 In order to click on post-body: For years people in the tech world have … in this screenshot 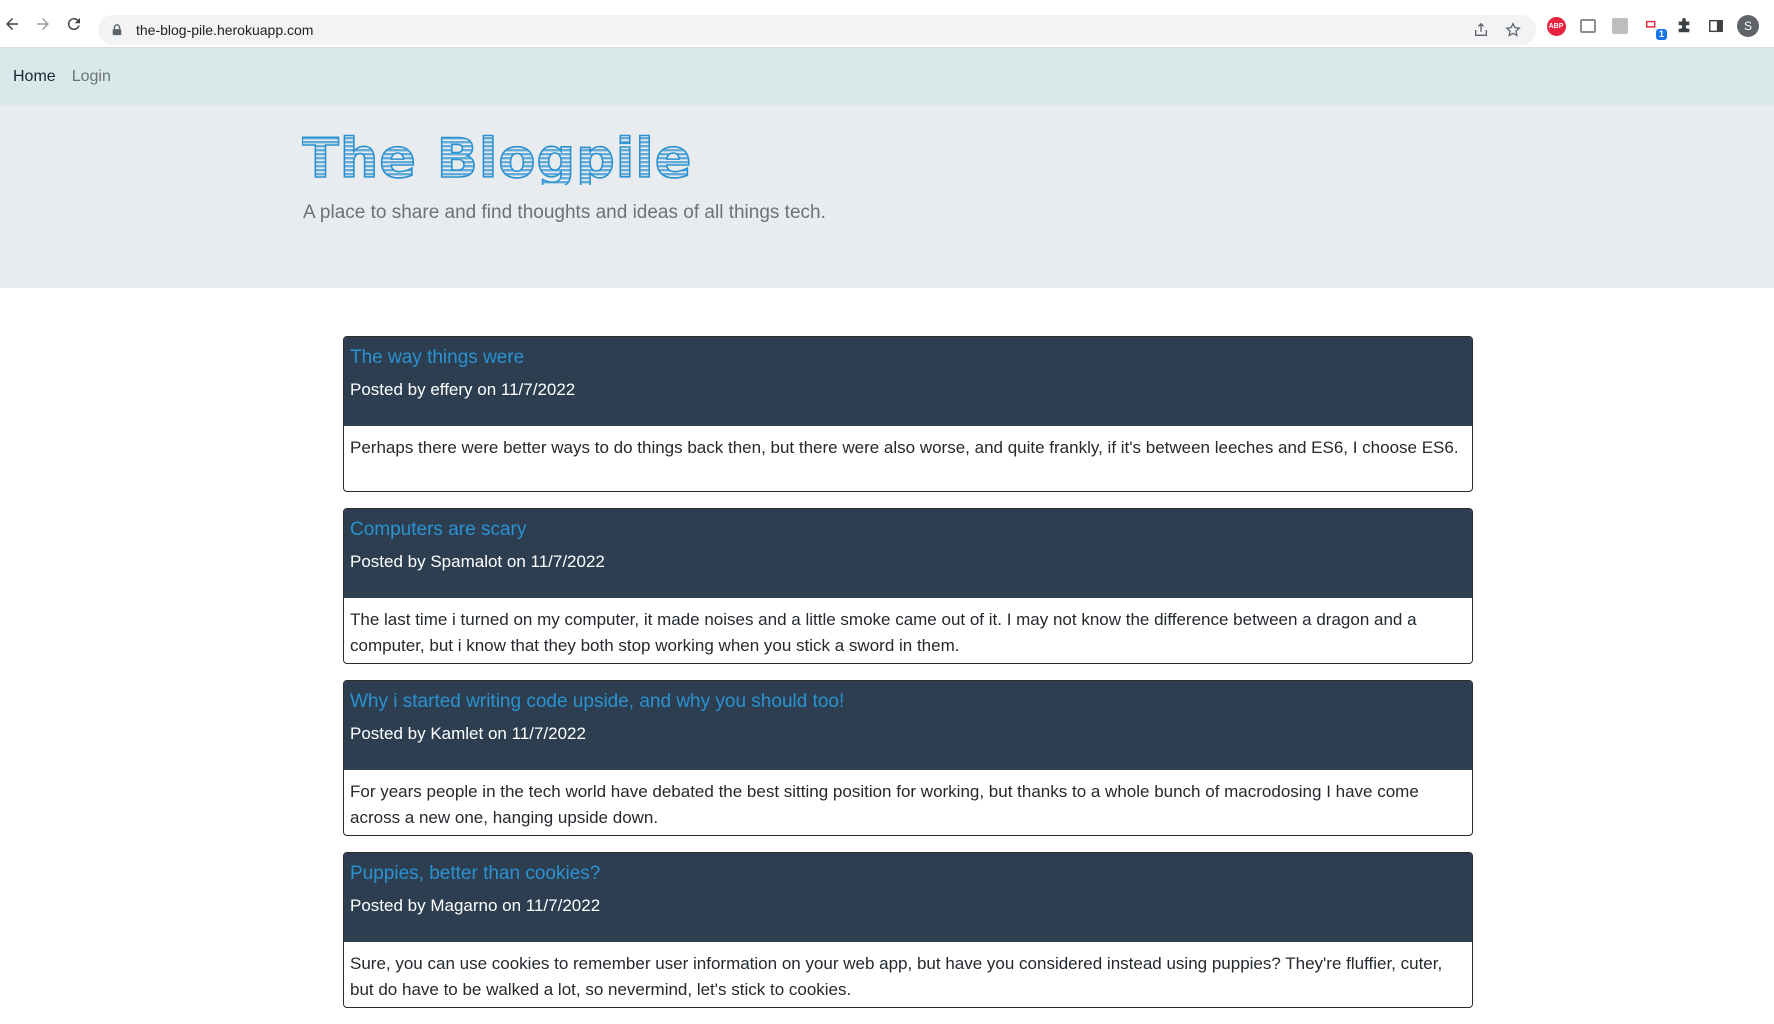, I will do `click(884, 804)`.